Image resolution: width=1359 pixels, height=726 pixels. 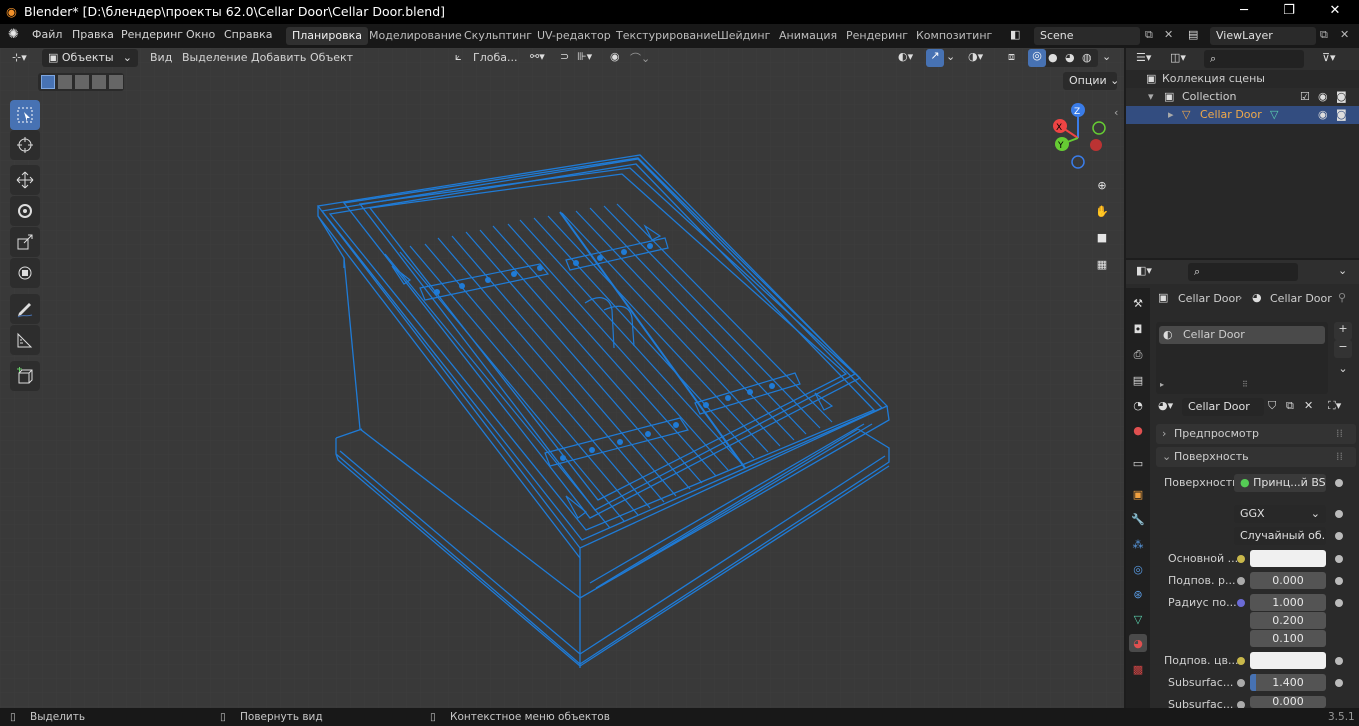 I want to click on filter-icon: ⊽▾, so click(x=1329, y=57).